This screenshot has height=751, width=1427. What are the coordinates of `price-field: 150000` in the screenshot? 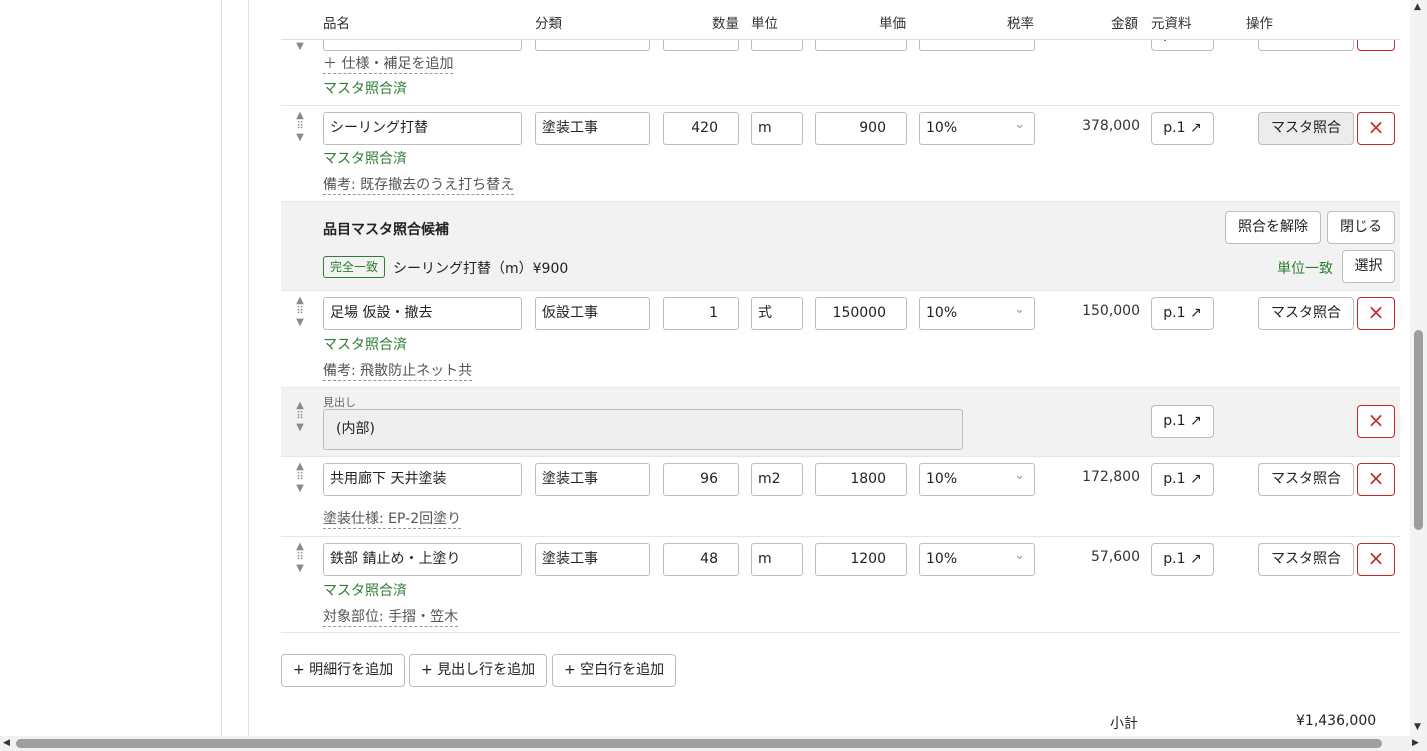 It's located at (861, 313).